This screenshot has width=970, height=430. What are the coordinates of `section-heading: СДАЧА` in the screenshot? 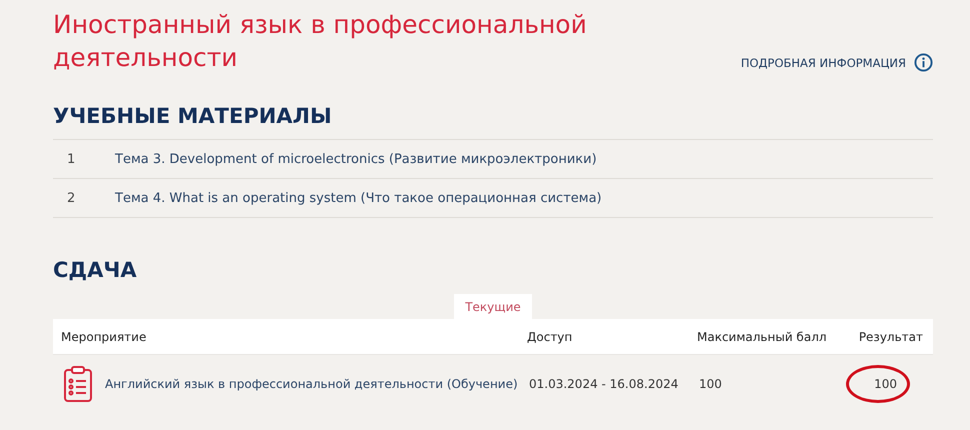 It's located at (95, 270).